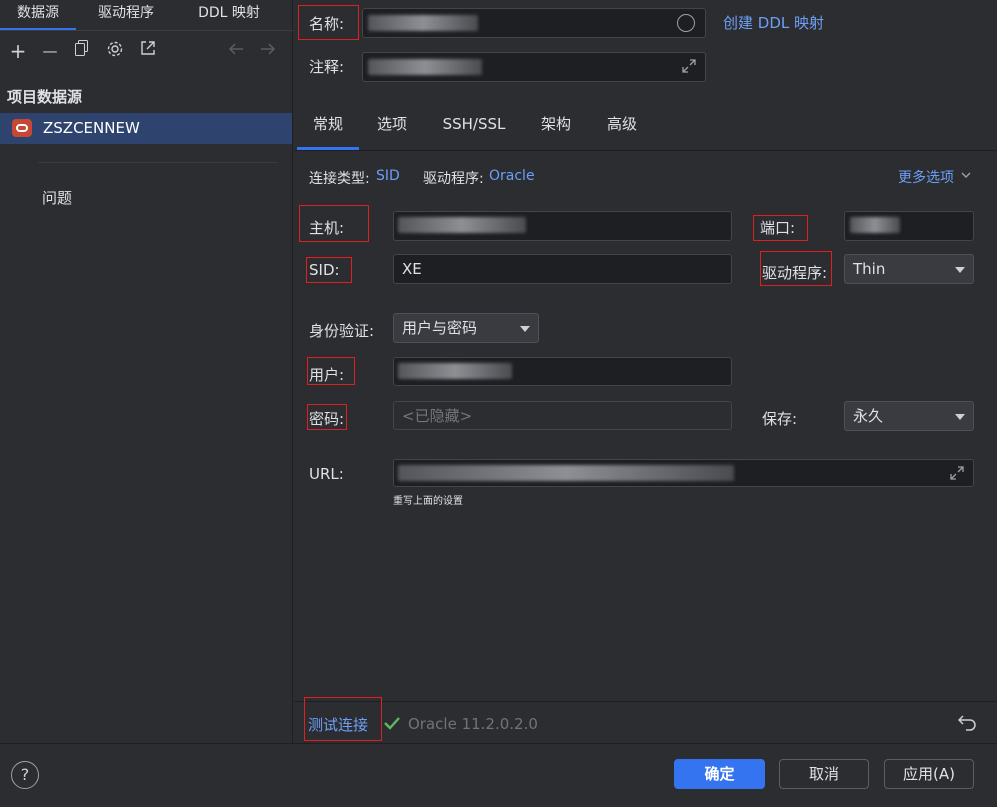 The height and width of the screenshot is (807, 997). I want to click on url-label: URL:, so click(326, 474).